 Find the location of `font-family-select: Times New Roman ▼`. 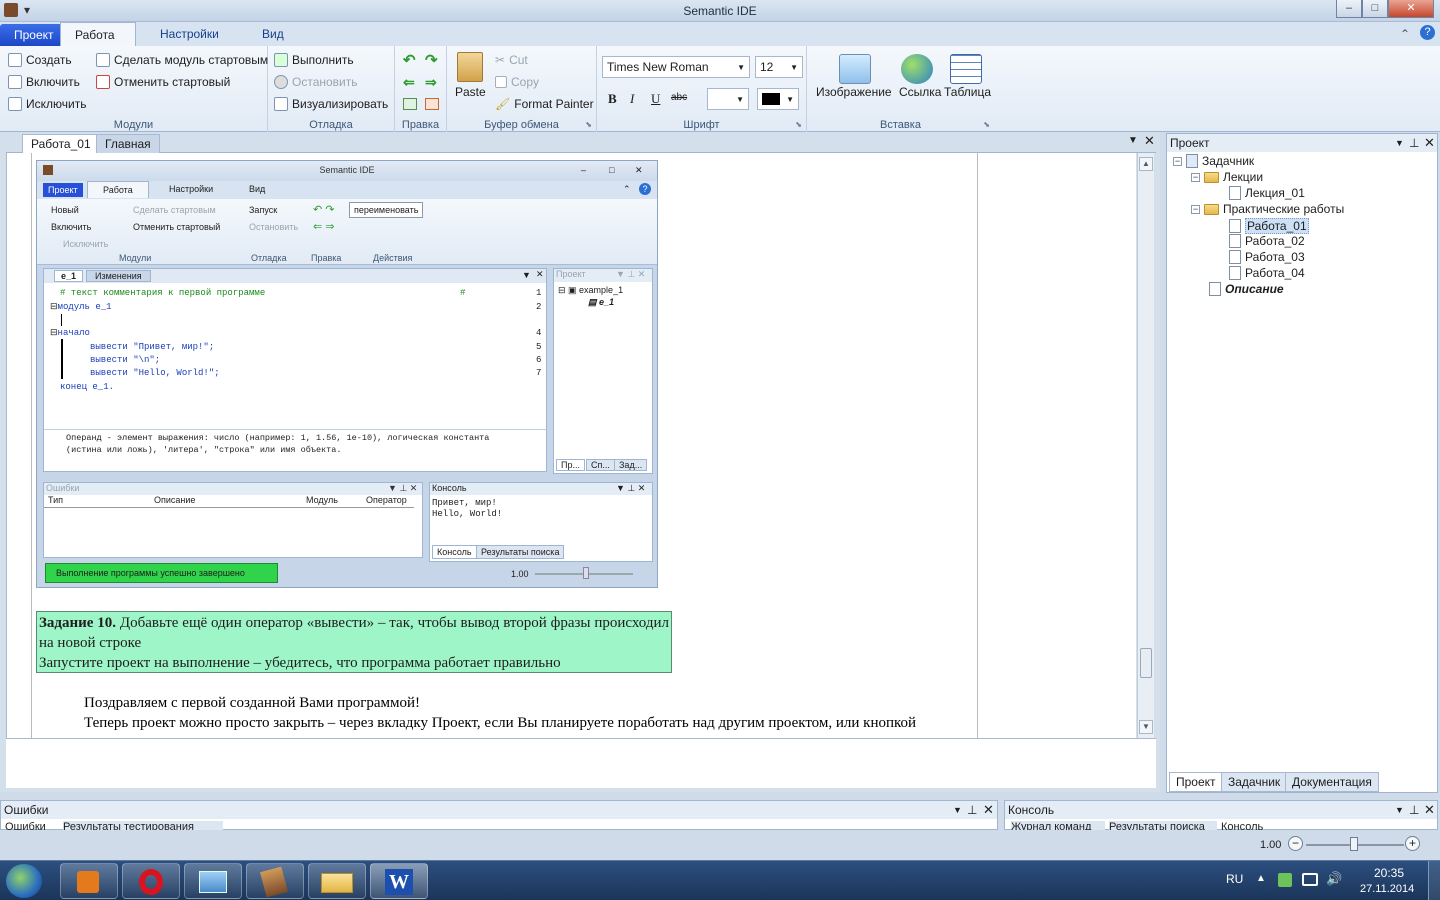

font-family-select: Times New Roman ▼ is located at coordinates (676, 67).